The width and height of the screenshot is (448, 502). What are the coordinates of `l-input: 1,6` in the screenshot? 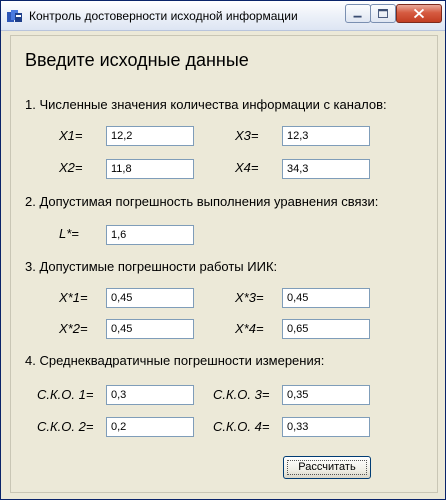 It's located at (150, 235).